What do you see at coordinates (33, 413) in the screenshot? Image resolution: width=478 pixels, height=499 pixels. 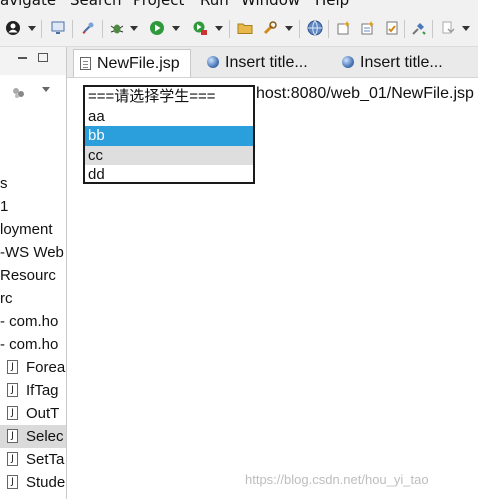 I see `tree-item: J OutT` at bounding box center [33, 413].